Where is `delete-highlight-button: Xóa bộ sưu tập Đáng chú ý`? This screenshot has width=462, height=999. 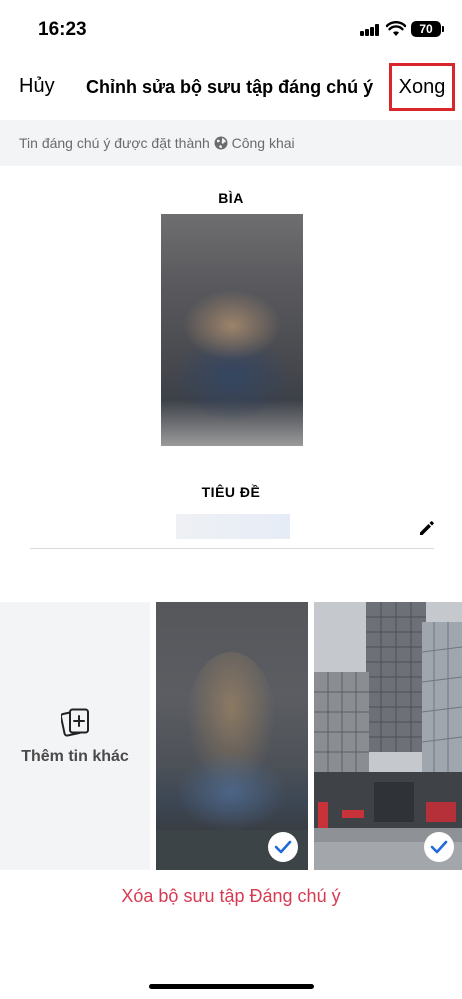 delete-highlight-button: Xóa bộ sưu tập Đáng chú ý is located at coordinates (231, 896).